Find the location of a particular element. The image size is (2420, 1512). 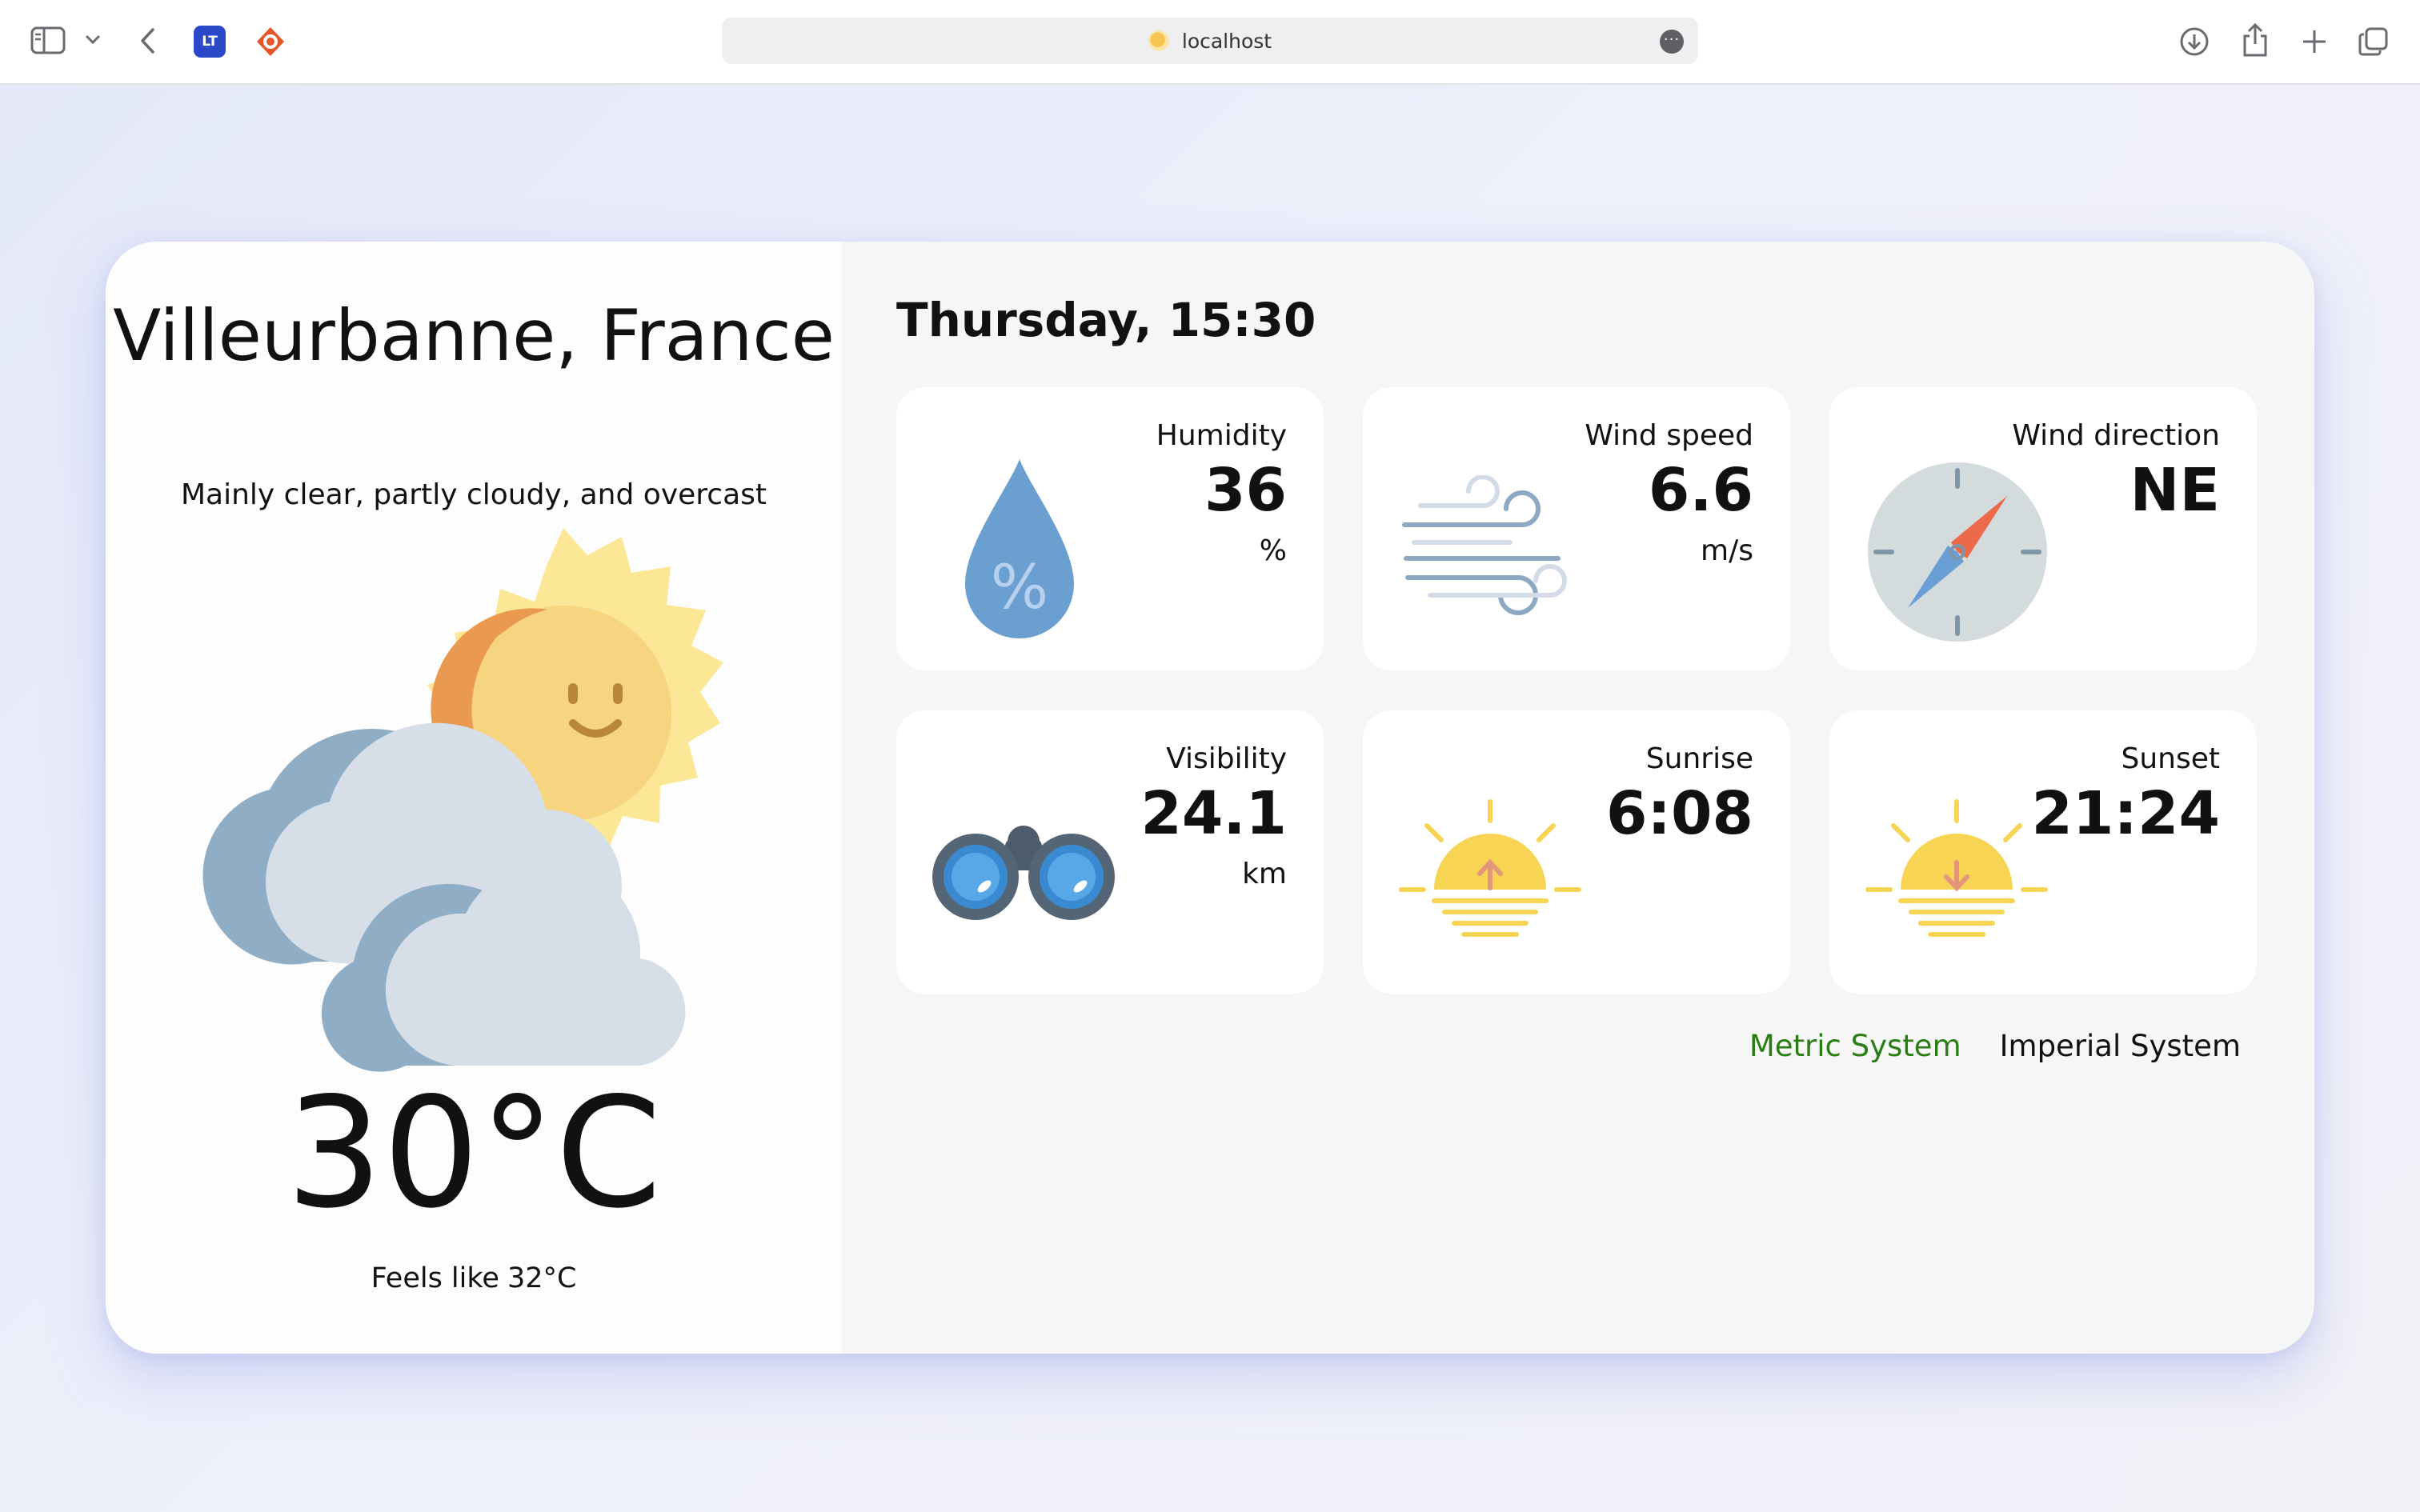

unit-switcher: Metric System Imperial System is located at coordinates (1995, 1046).